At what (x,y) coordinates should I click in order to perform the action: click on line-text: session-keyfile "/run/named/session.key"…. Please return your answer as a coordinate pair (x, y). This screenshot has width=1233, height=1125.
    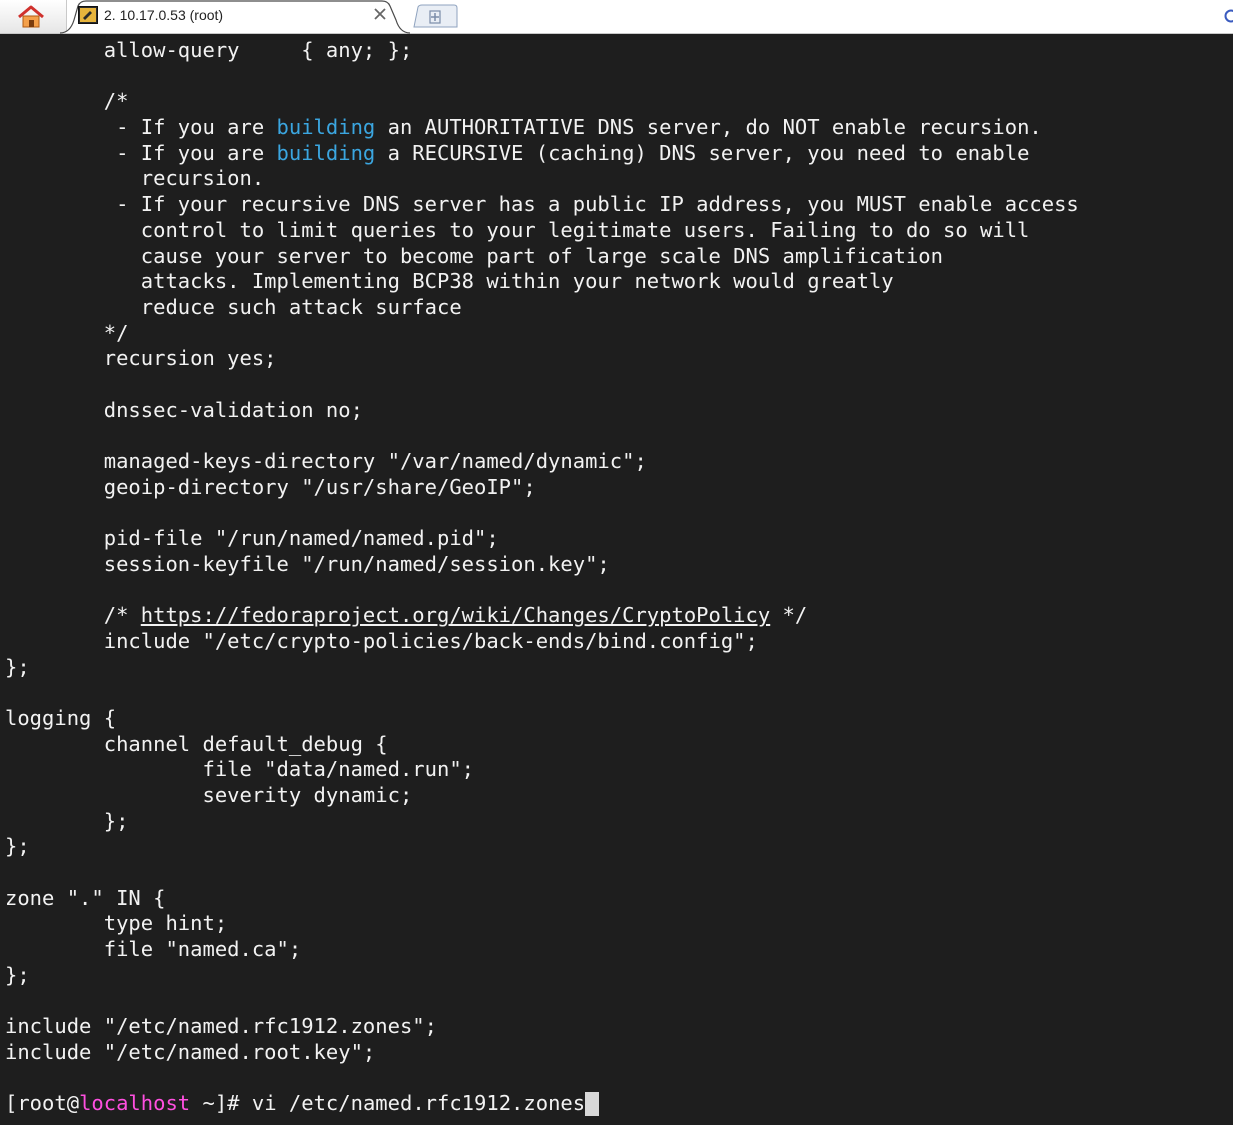
    Looking at the image, I should click on (307, 563).